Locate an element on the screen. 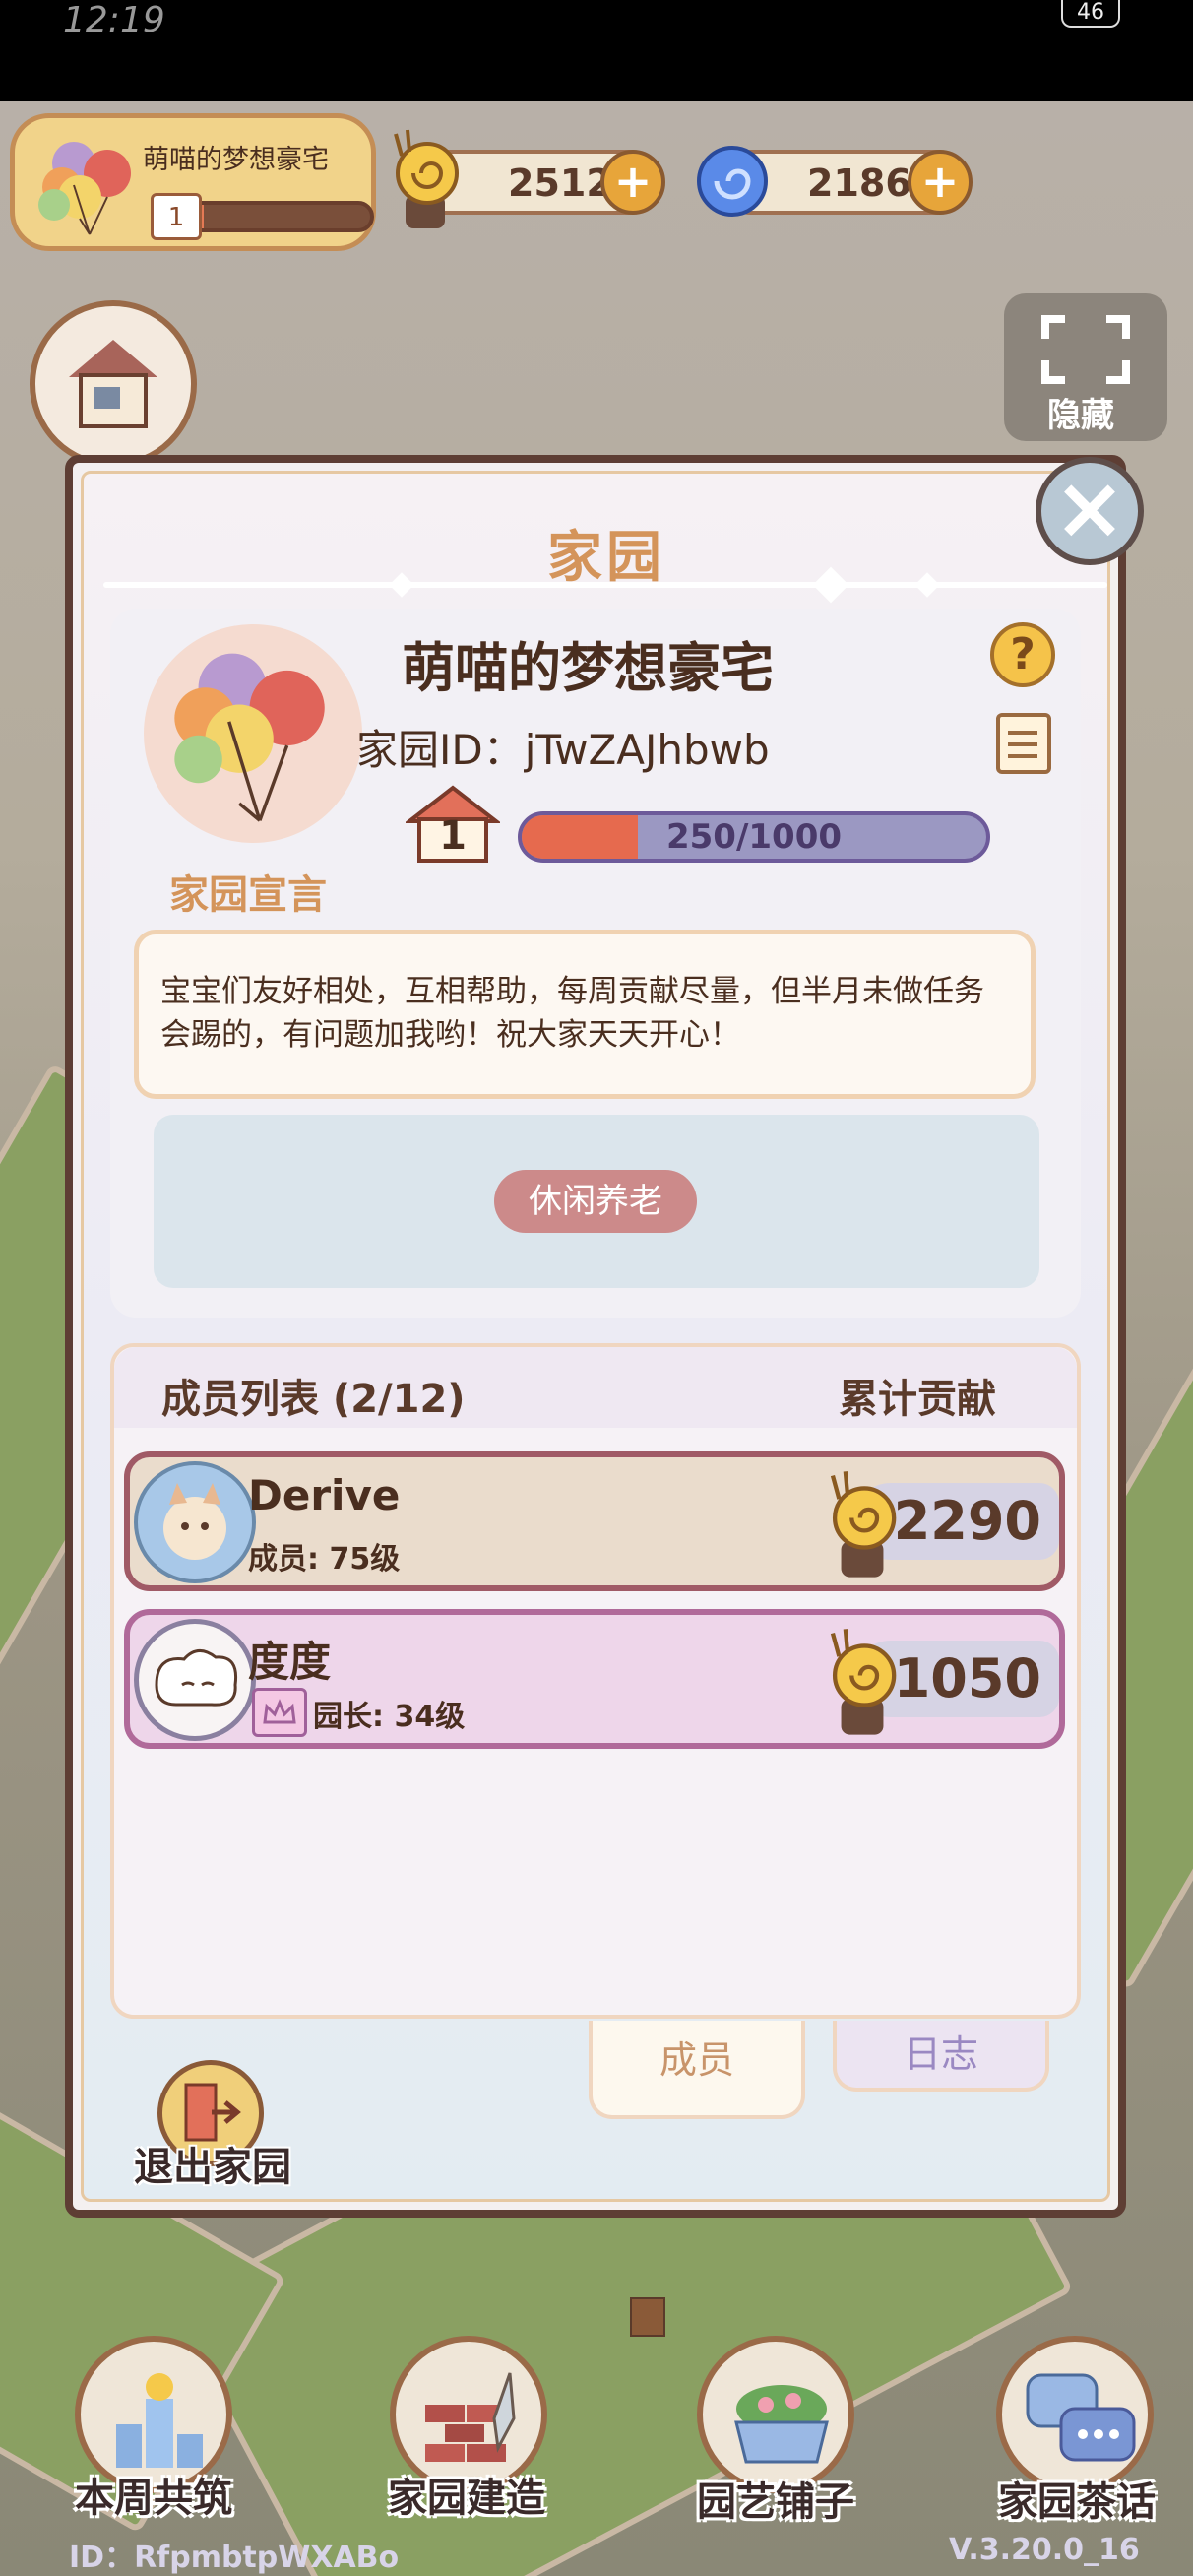  contribution-title: 累计贡献 is located at coordinates (917, 1399).